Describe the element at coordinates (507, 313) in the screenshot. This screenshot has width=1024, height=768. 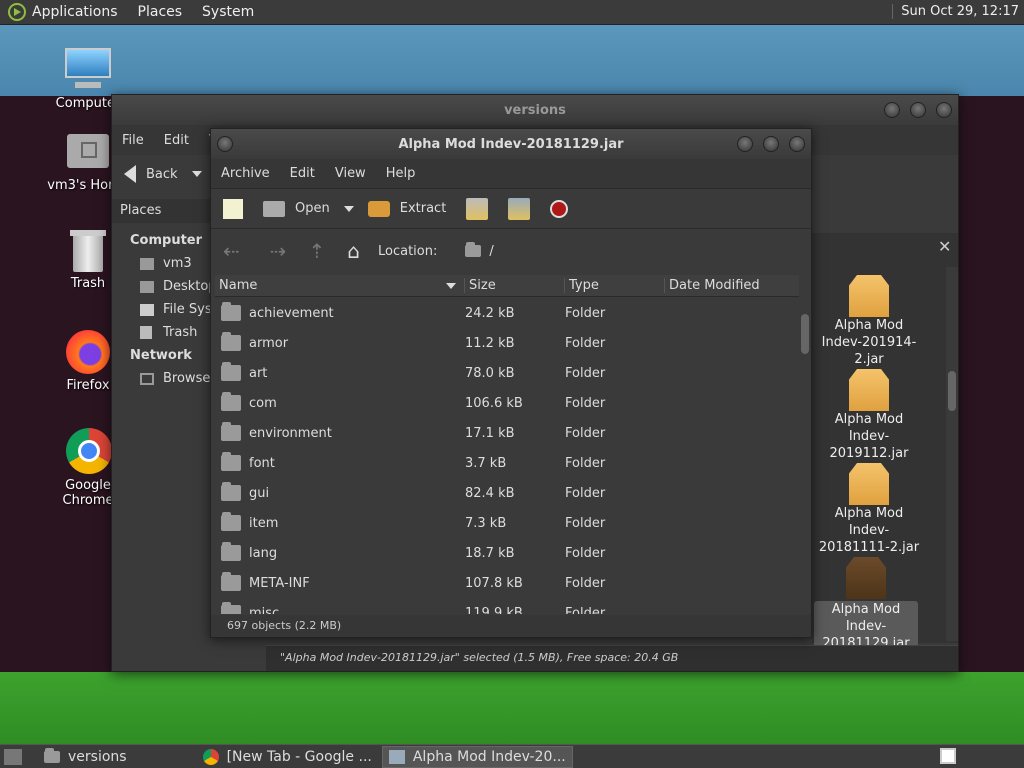
I see `table-row: achievement 24.2 kB Folder` at that location.